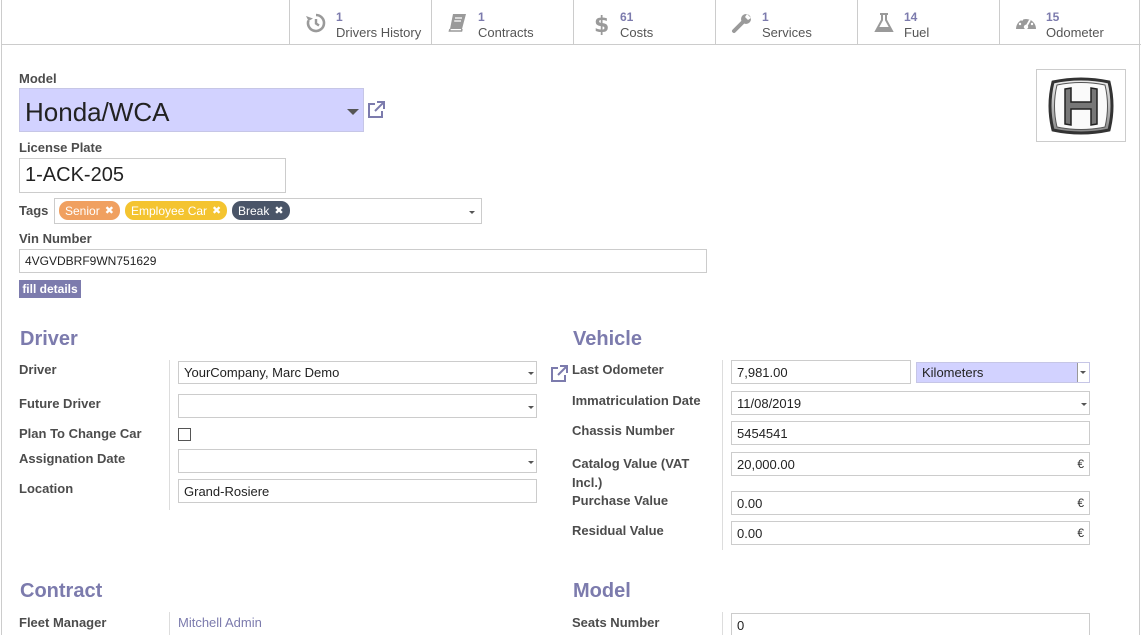 The width and height of the screenshot is (1141, 635). What do you see at coordinates (169, 210) in the screenshot?
I see `tag-label: Employee Car` at bounding box center [169, 210].